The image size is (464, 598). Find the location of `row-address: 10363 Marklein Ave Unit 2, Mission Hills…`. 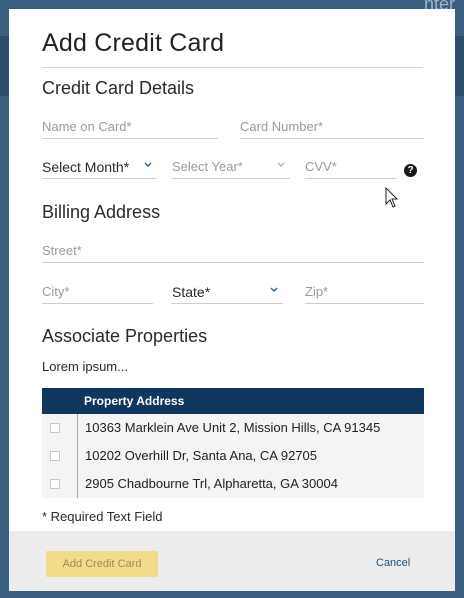

row-address: 10363 Marklein Ave Unit 2, Mission Hills… is located at coordinates (233, 427).